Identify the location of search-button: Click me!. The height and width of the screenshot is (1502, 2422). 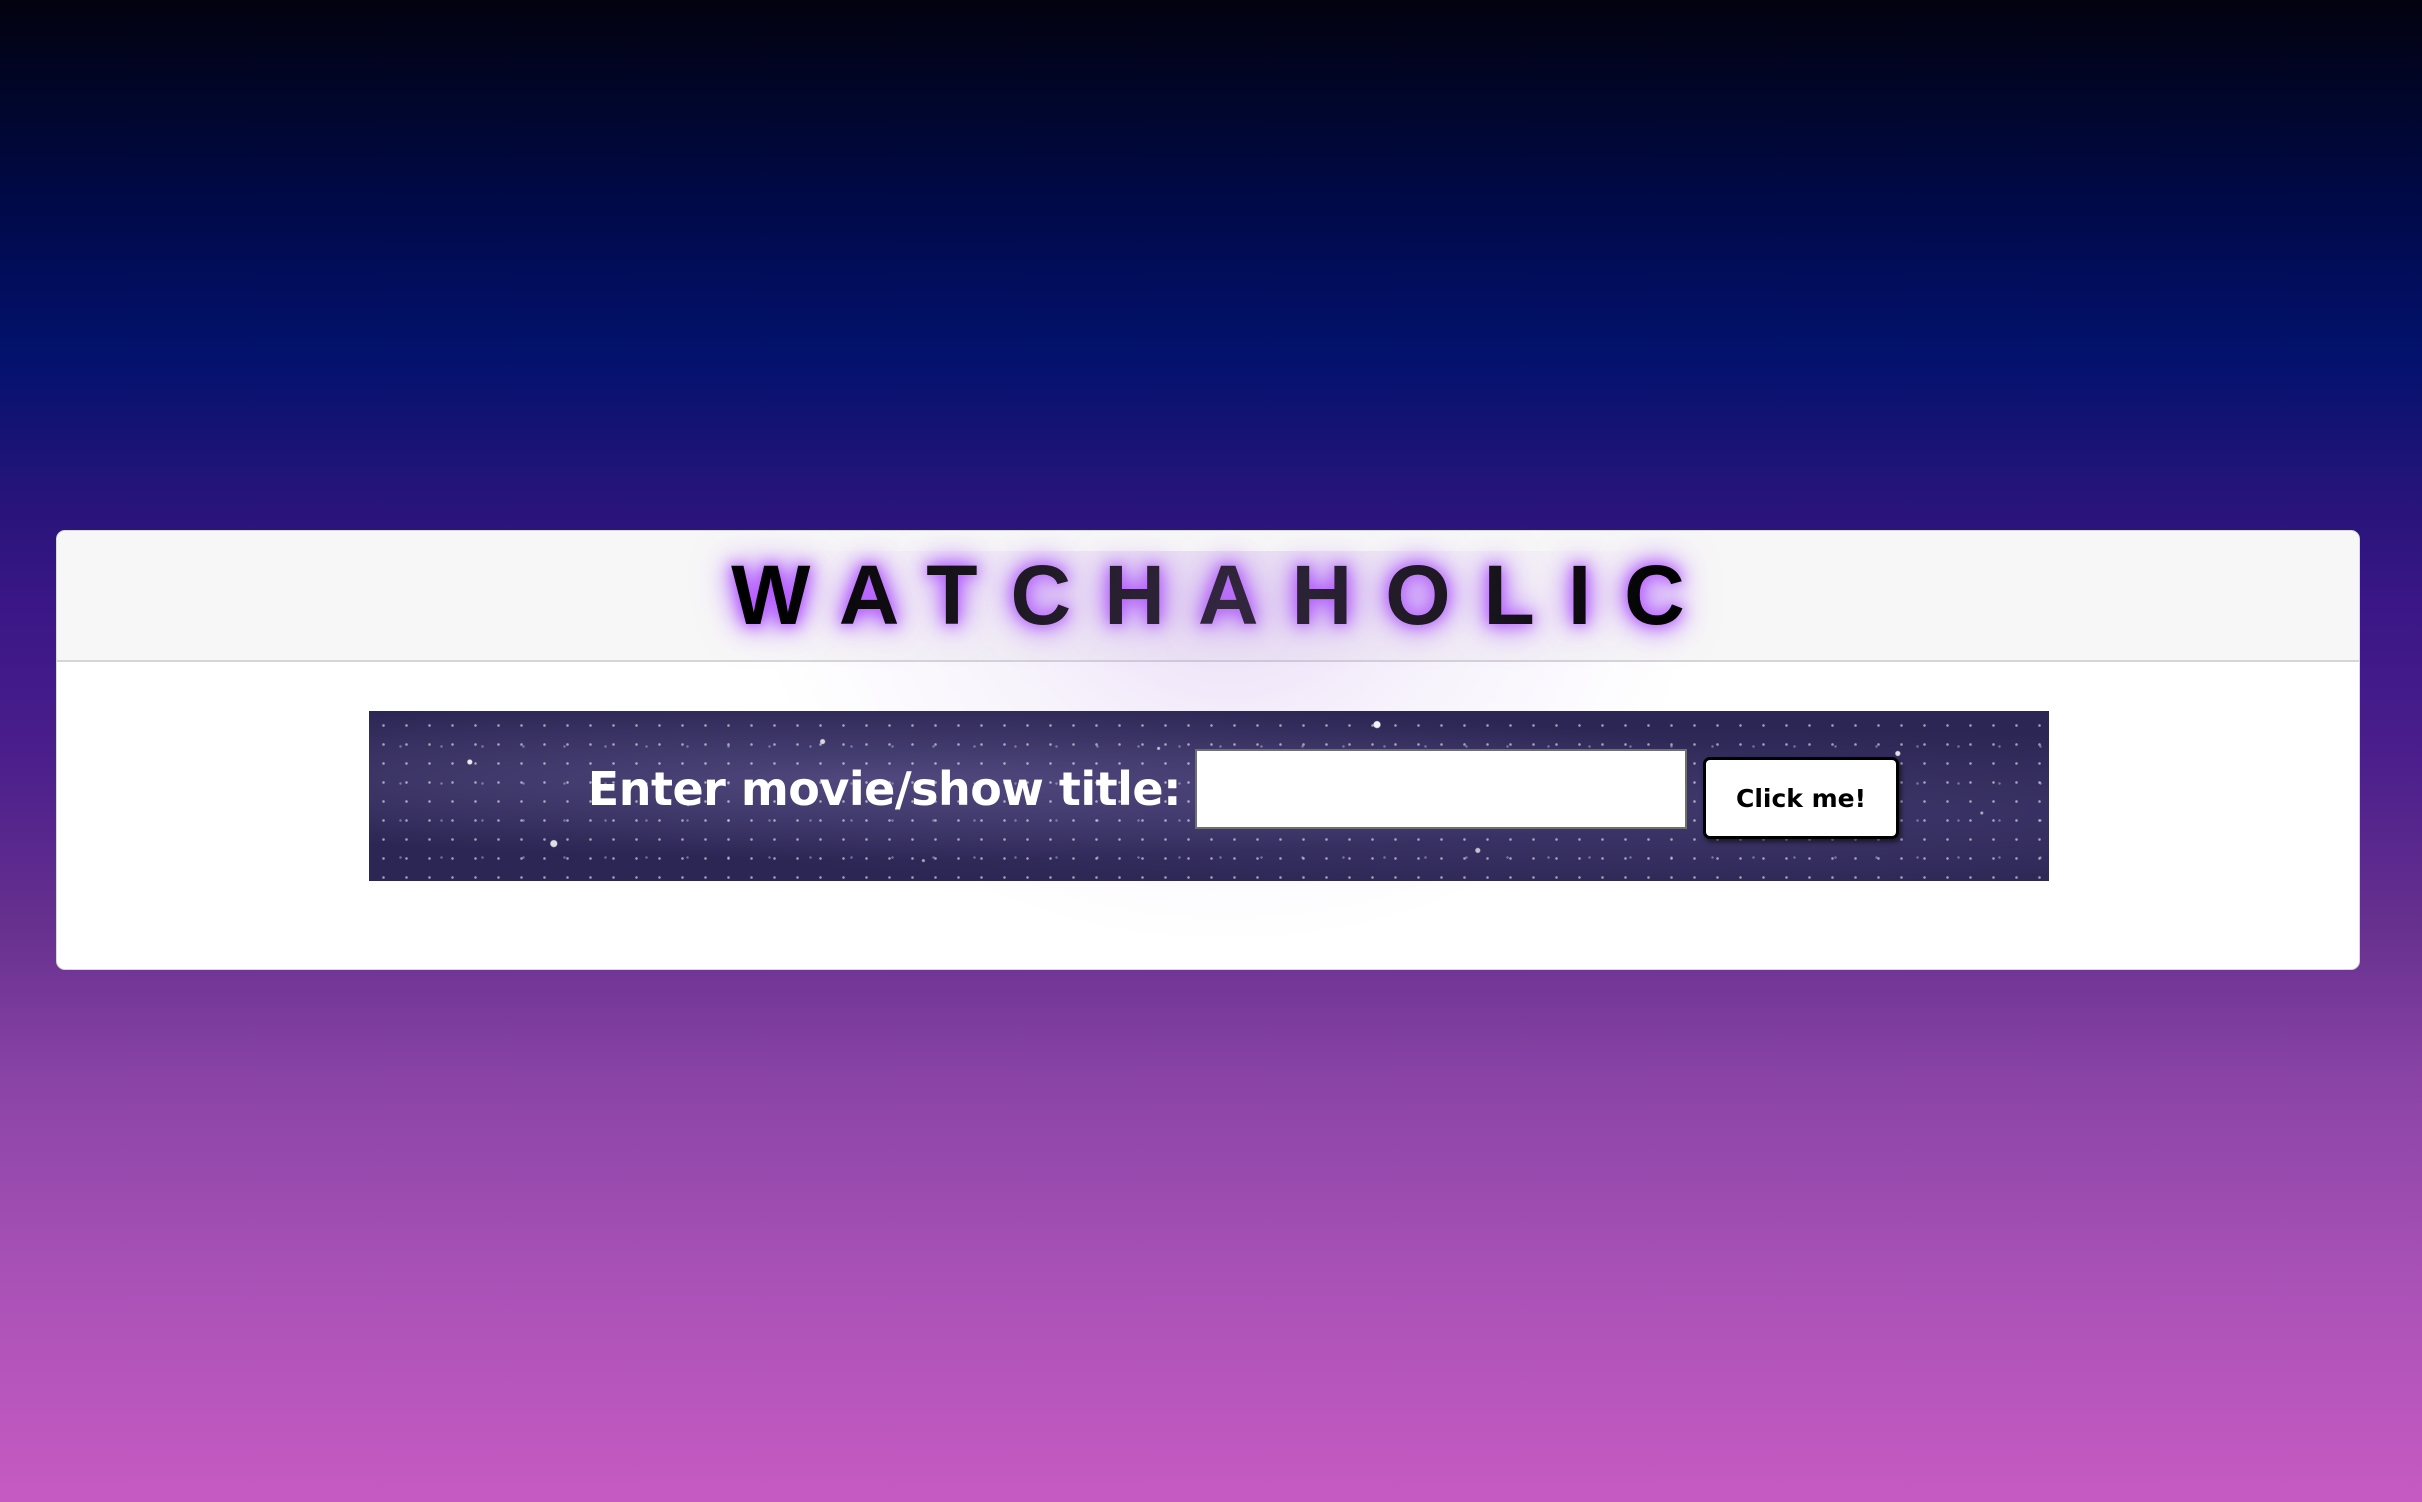
(1801, 798).